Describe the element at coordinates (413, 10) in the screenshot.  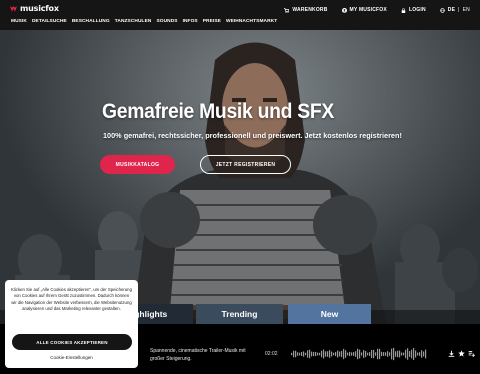
I see `login-link: LOGIN` at that location.